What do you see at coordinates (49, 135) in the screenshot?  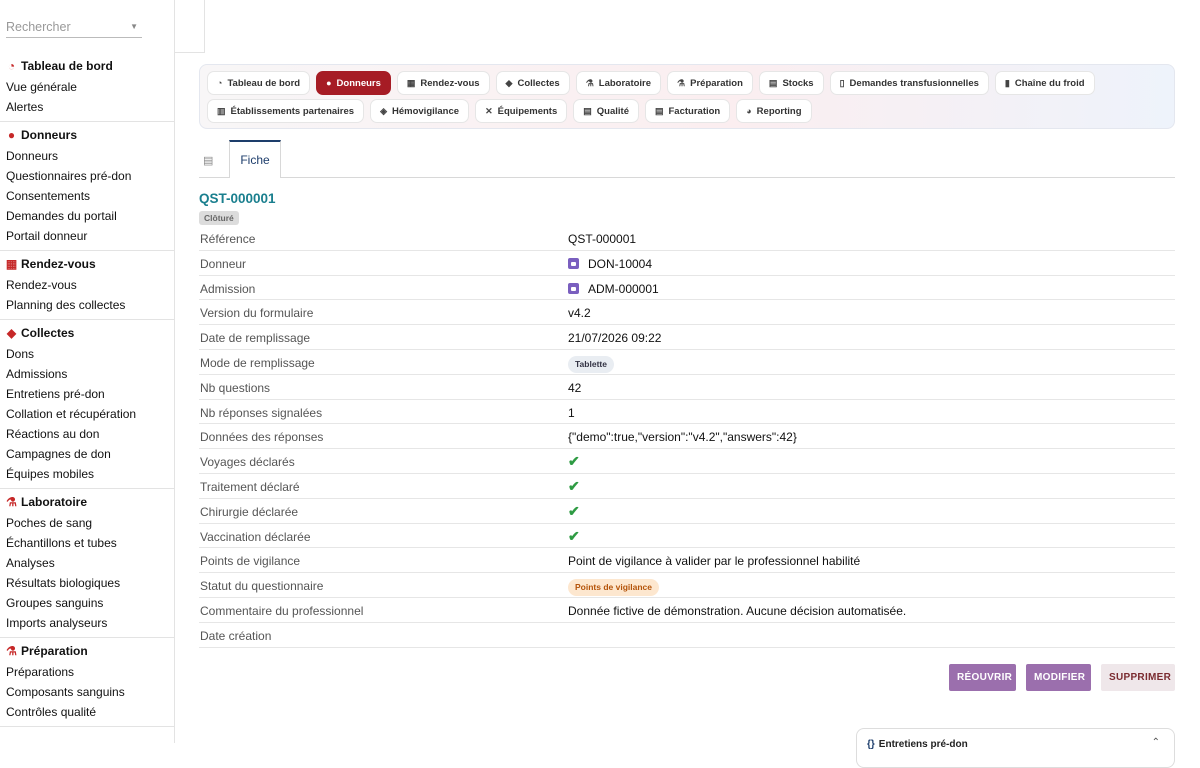 I see `sidebar-section-title: Donneurs` at bounding box center [49, 135].